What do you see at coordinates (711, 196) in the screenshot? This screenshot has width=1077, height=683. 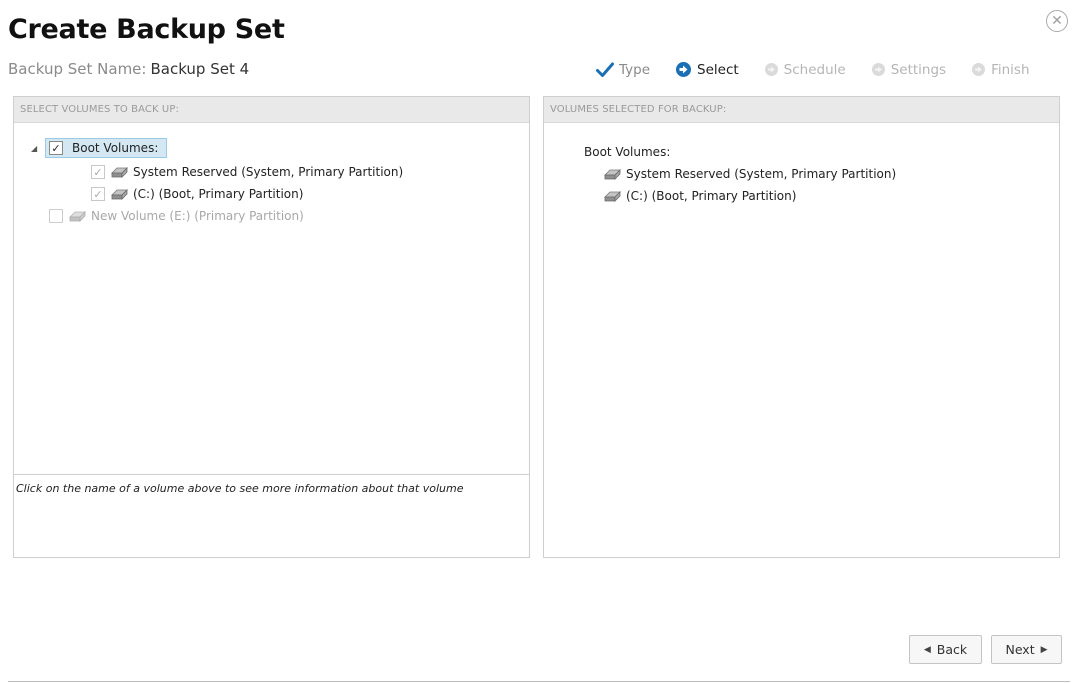 I see `selected-item-label: (C:) (Boot, Primary Partition)` at bounding box center [711, 196].